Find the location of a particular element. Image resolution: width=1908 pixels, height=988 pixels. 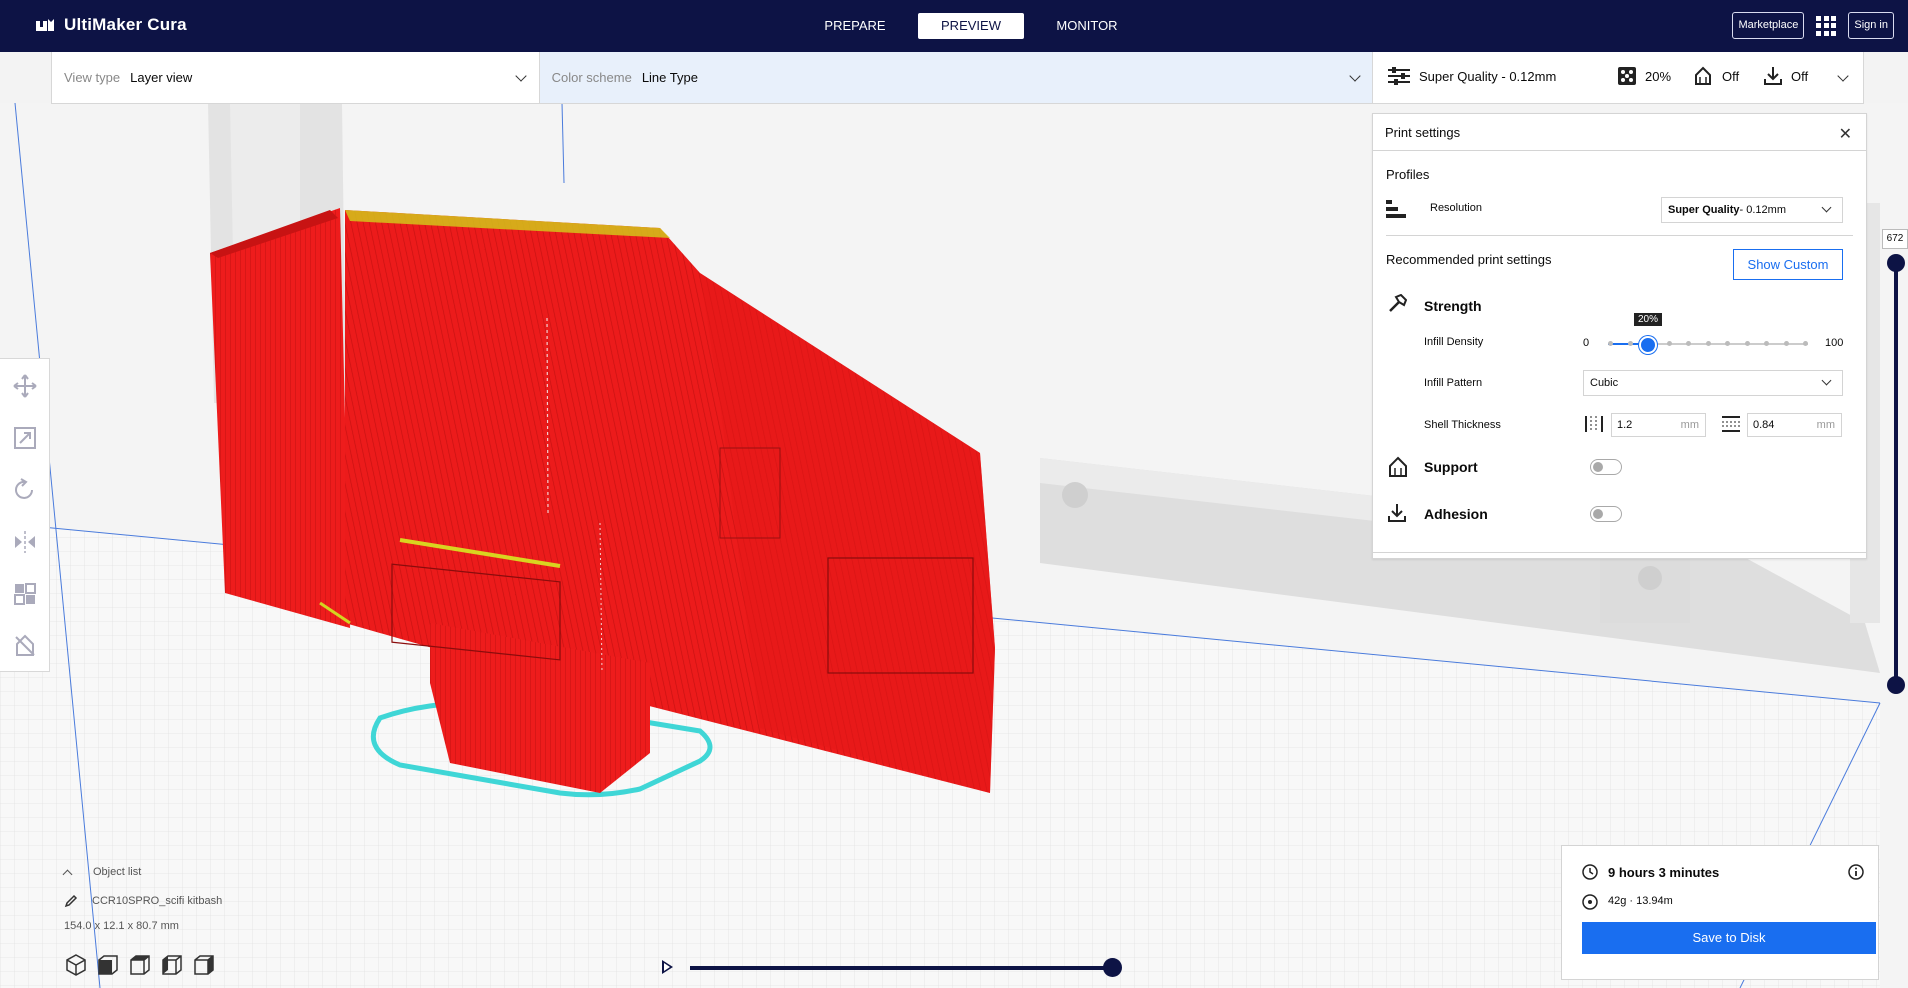

infill-summary: 20% is located at coordinates (1658, 76).